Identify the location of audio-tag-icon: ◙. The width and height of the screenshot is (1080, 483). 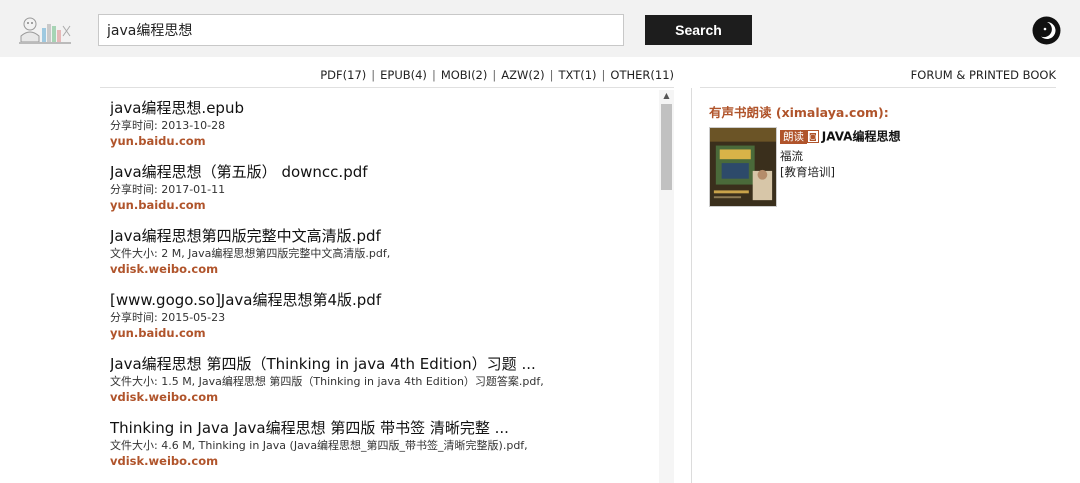
(813, 136).